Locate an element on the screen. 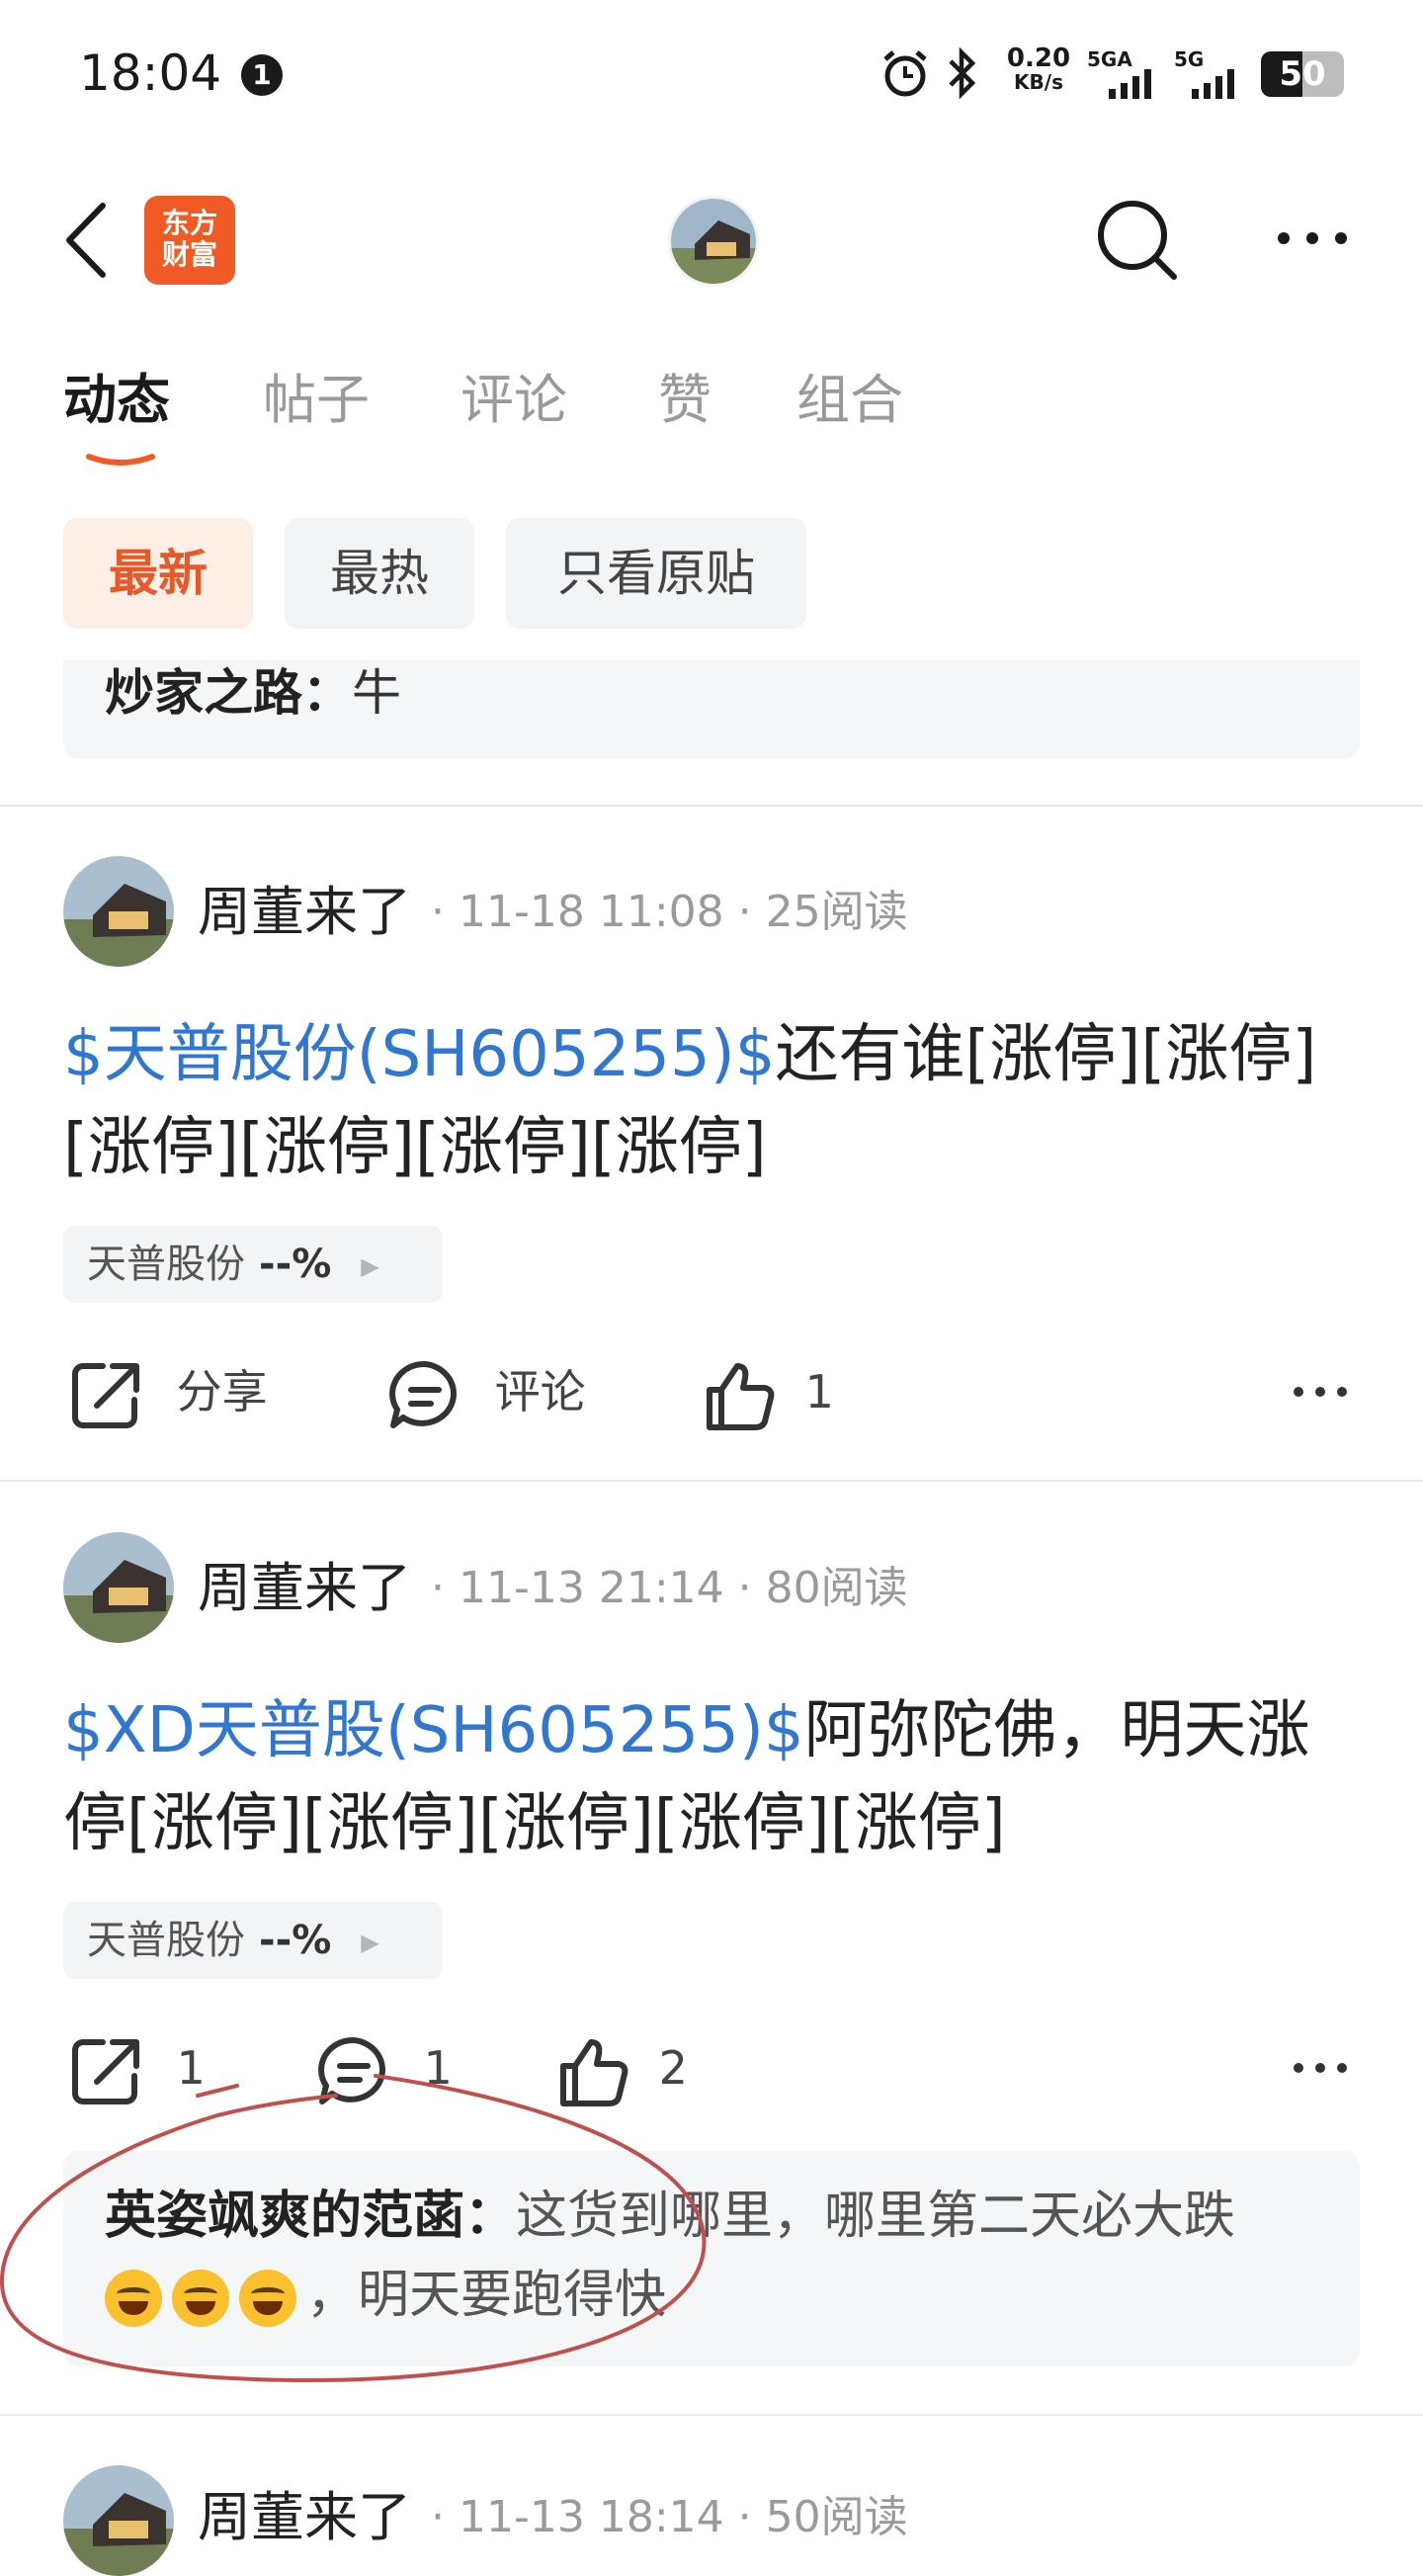  share-icon is located at coordinates (105, 1395).